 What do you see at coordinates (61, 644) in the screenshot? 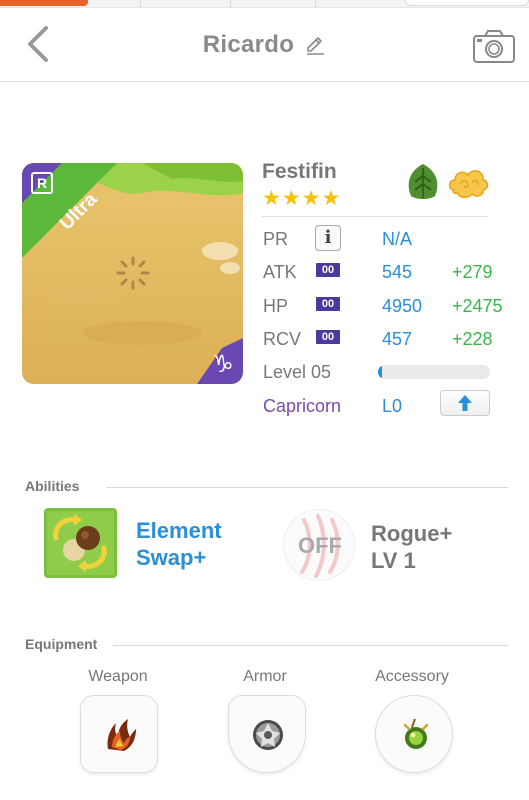
I see `equipment-section-label: Equipment` at bounding box center [61, 644].